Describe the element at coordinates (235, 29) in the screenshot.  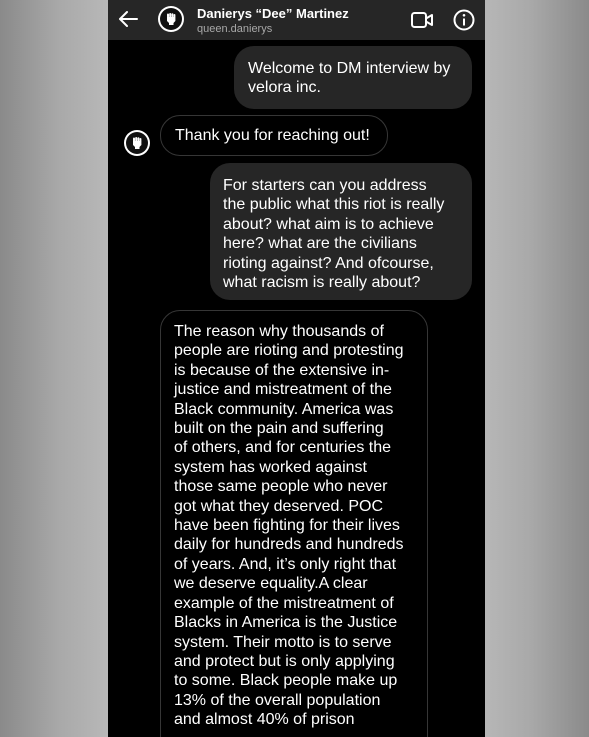
I see `contact-handle: queen.danierys` at that location.